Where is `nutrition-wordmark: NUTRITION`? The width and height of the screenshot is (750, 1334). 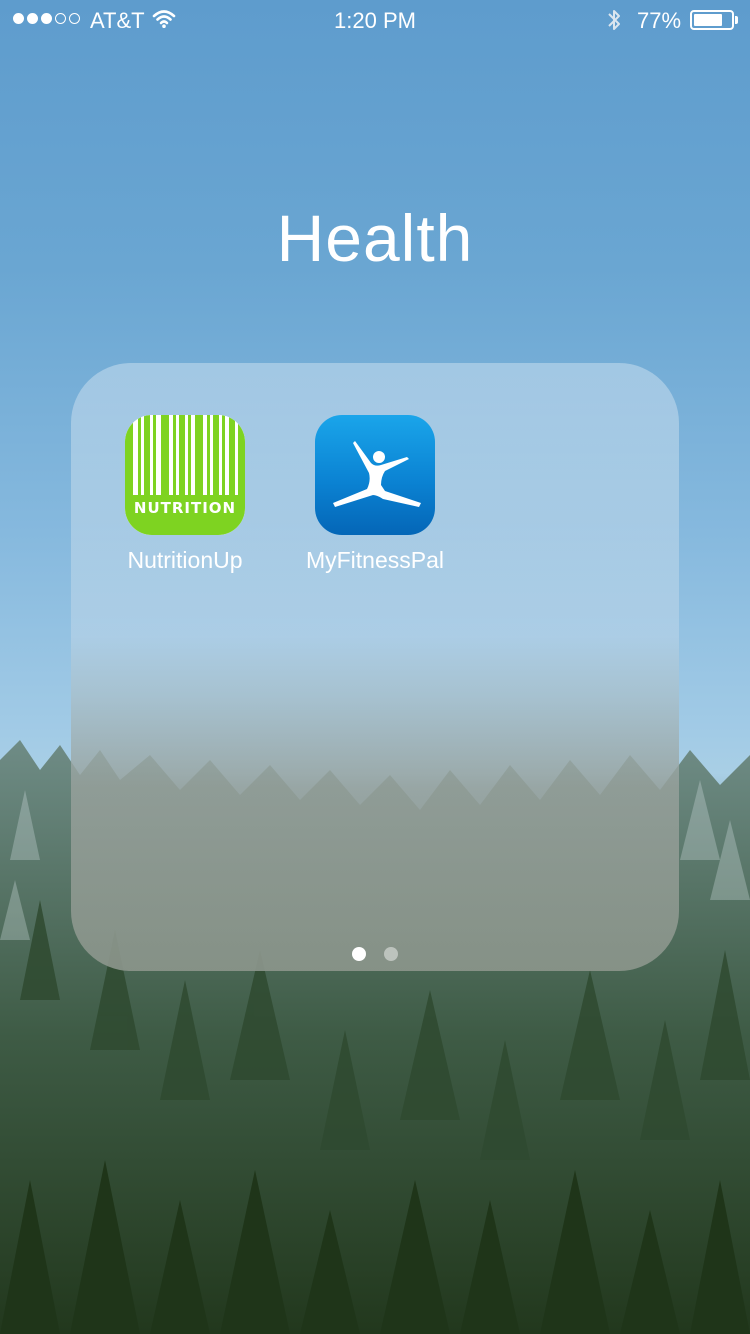
nutrition-wordmark: NUTRITION is located at coordinates (185, 508).